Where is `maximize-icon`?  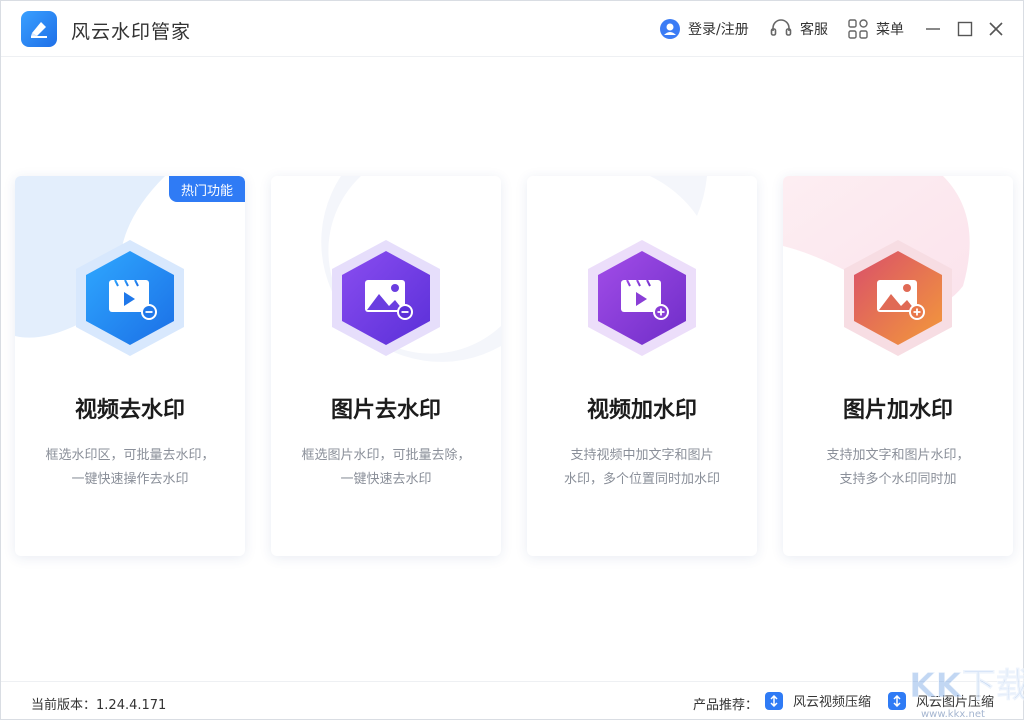
maximize-icon is located at coordinates (965, 29).